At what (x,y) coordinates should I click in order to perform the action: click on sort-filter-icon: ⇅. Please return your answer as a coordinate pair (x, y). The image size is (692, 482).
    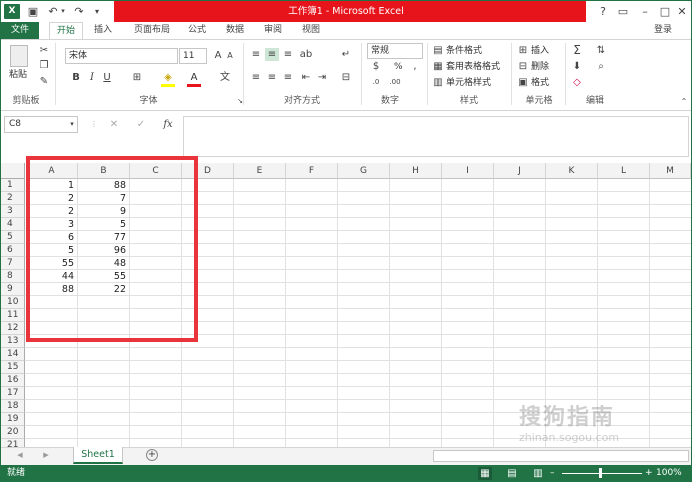
    Looking at the image, I should click on (601, 50).